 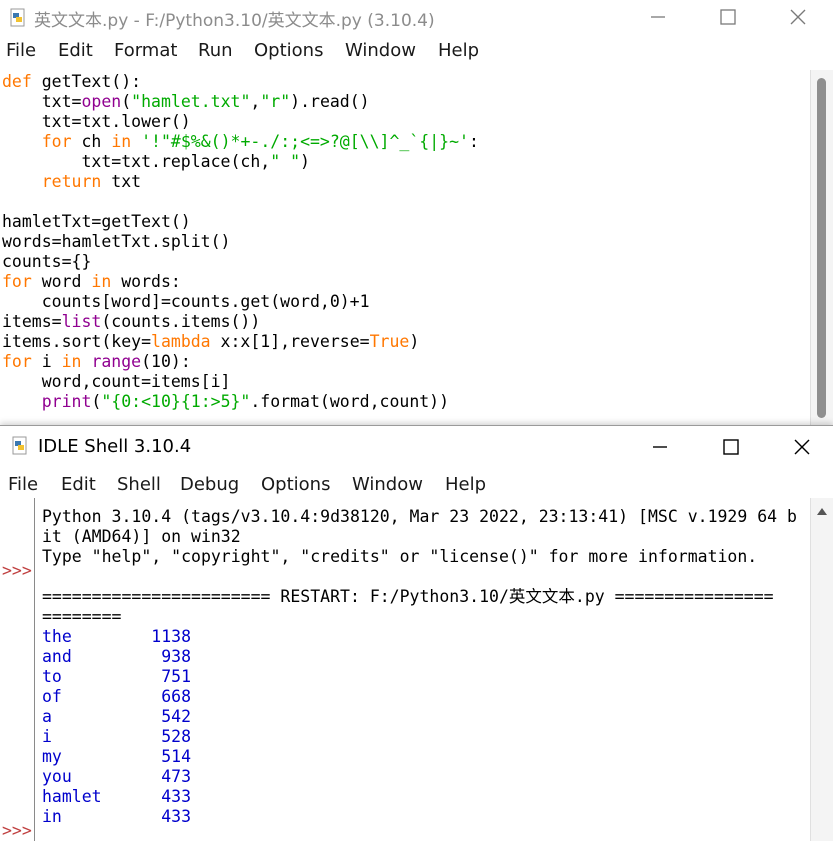 What do you see at coordinates (117, 696) in the screenshot?
I see `output-row: of 668` at bounding box center [117, 696].